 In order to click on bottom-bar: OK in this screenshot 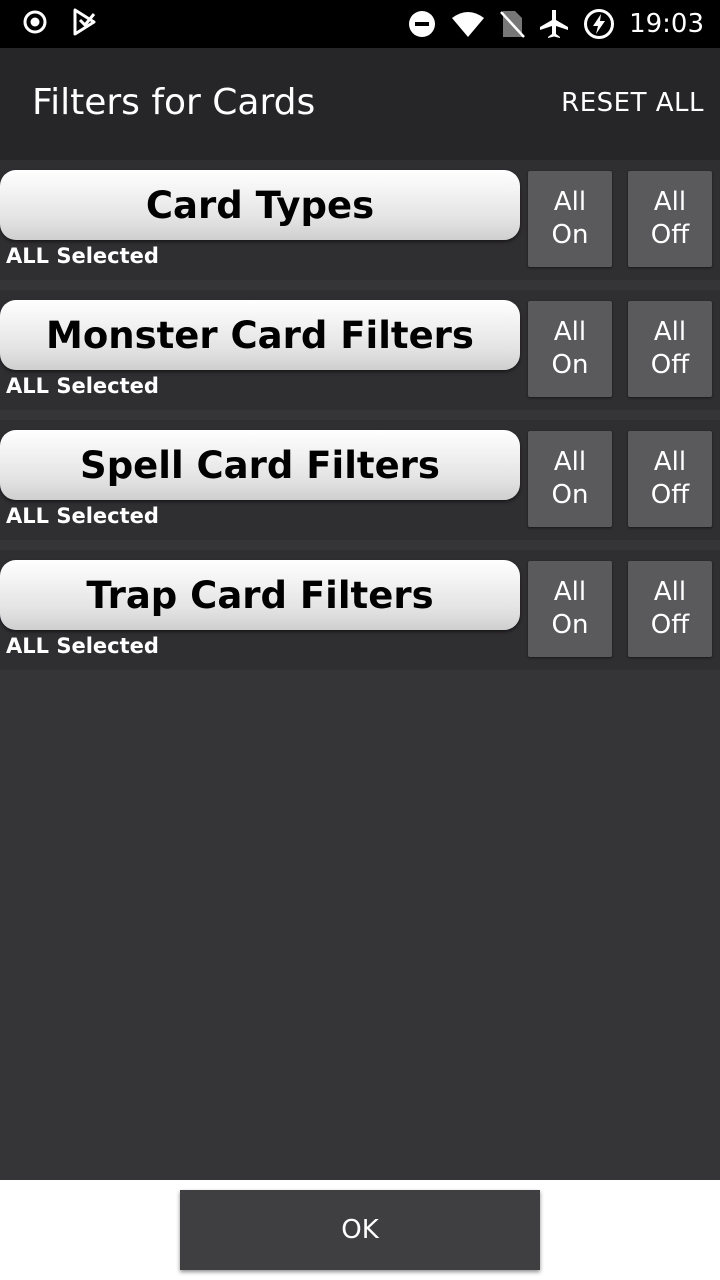, I will do `click(360, 1230)`.